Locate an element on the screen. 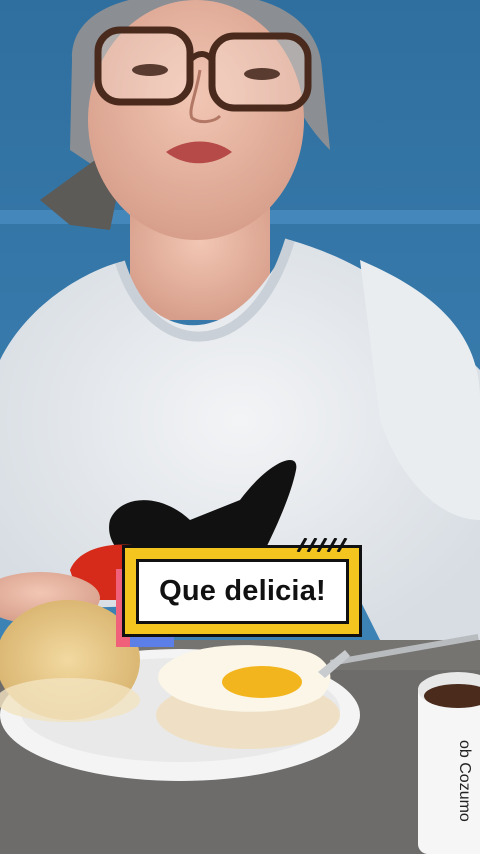  caption-sticker: Que delicia! is located at coordinates (239, 592).